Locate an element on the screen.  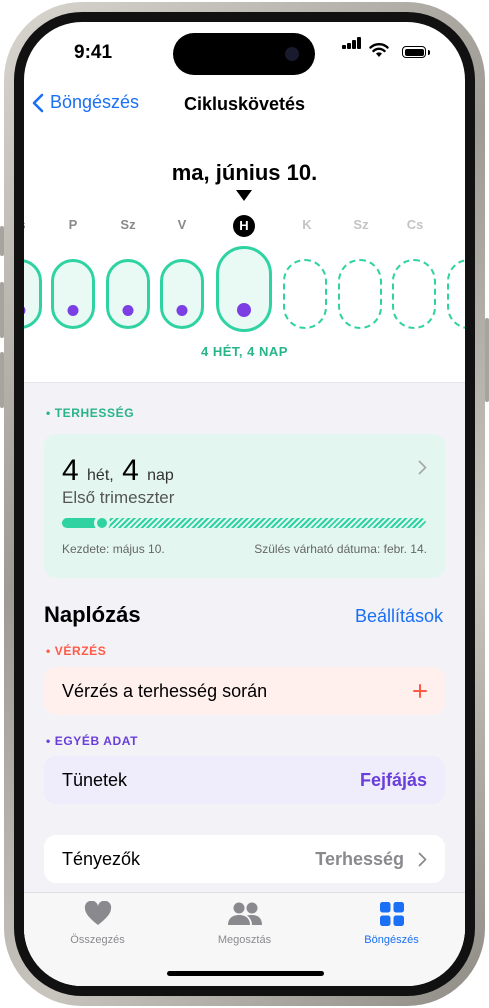
home-indicator is located at coordinates (245, 973).